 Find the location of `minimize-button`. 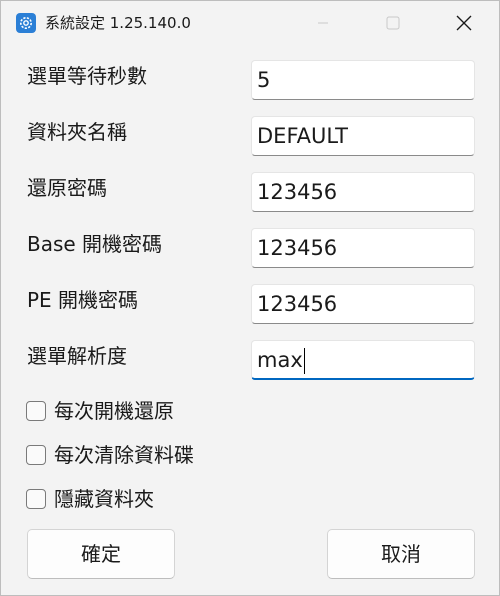

minimize-button is located at coordinates (323, 23).